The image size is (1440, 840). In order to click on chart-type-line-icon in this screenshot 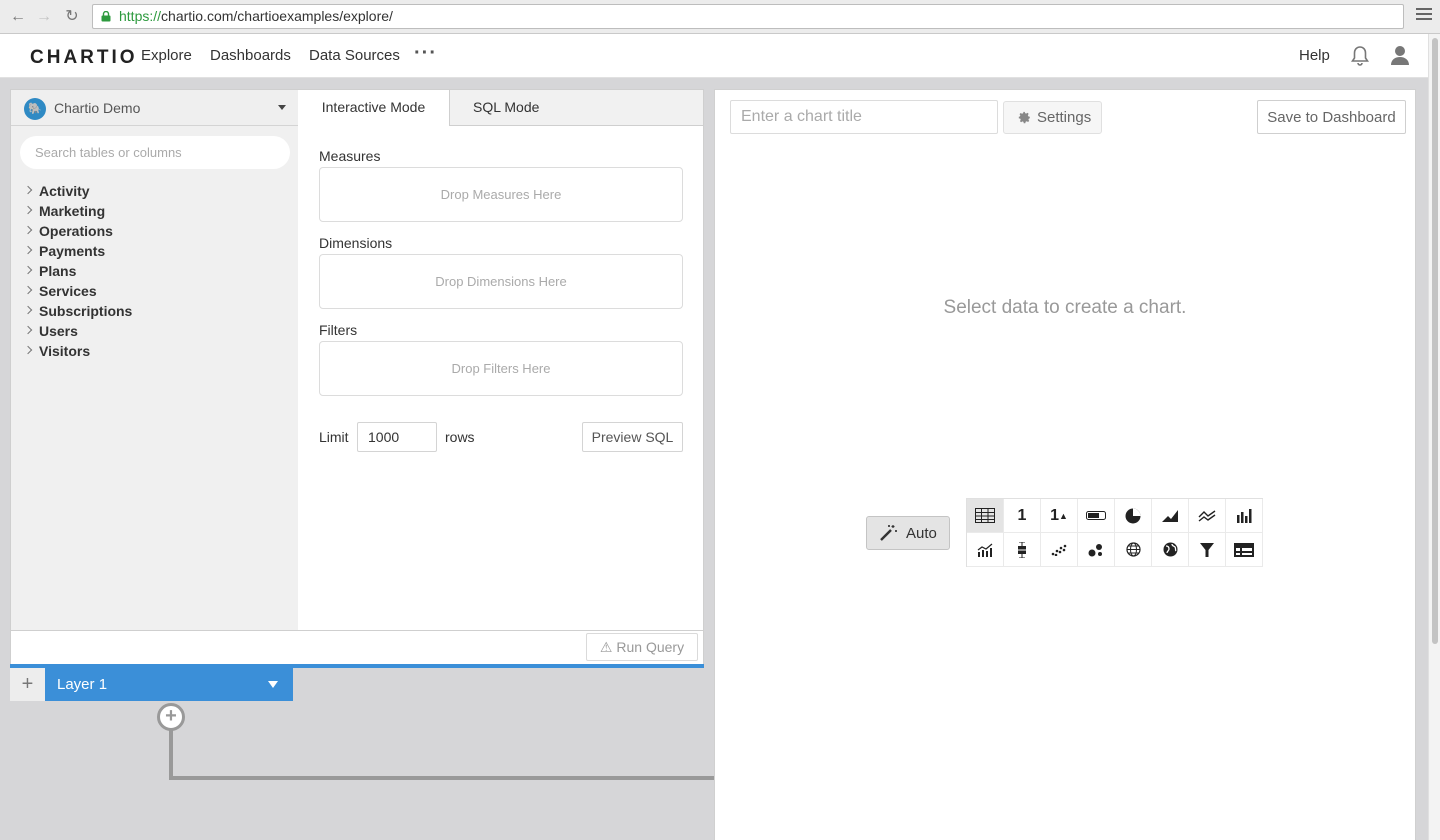, I will do `click(1207, 516)`.